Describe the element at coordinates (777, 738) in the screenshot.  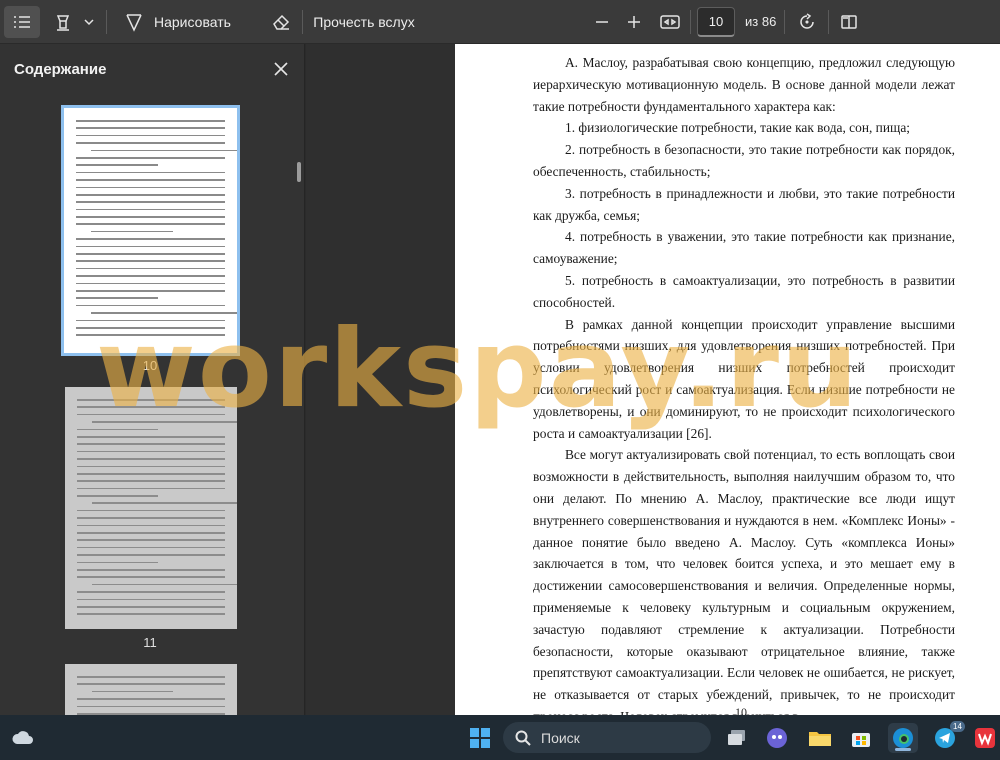
I see `chat-app-button` at that location.